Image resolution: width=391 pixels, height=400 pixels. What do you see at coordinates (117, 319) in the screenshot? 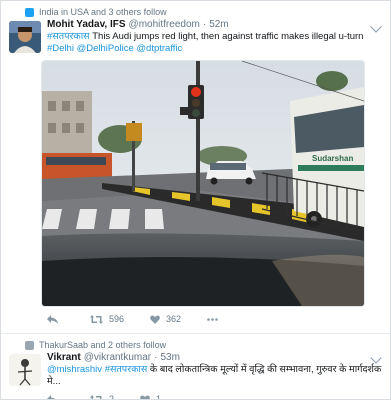
I see `retweet-count: 596` at bounding box center [117, 319].